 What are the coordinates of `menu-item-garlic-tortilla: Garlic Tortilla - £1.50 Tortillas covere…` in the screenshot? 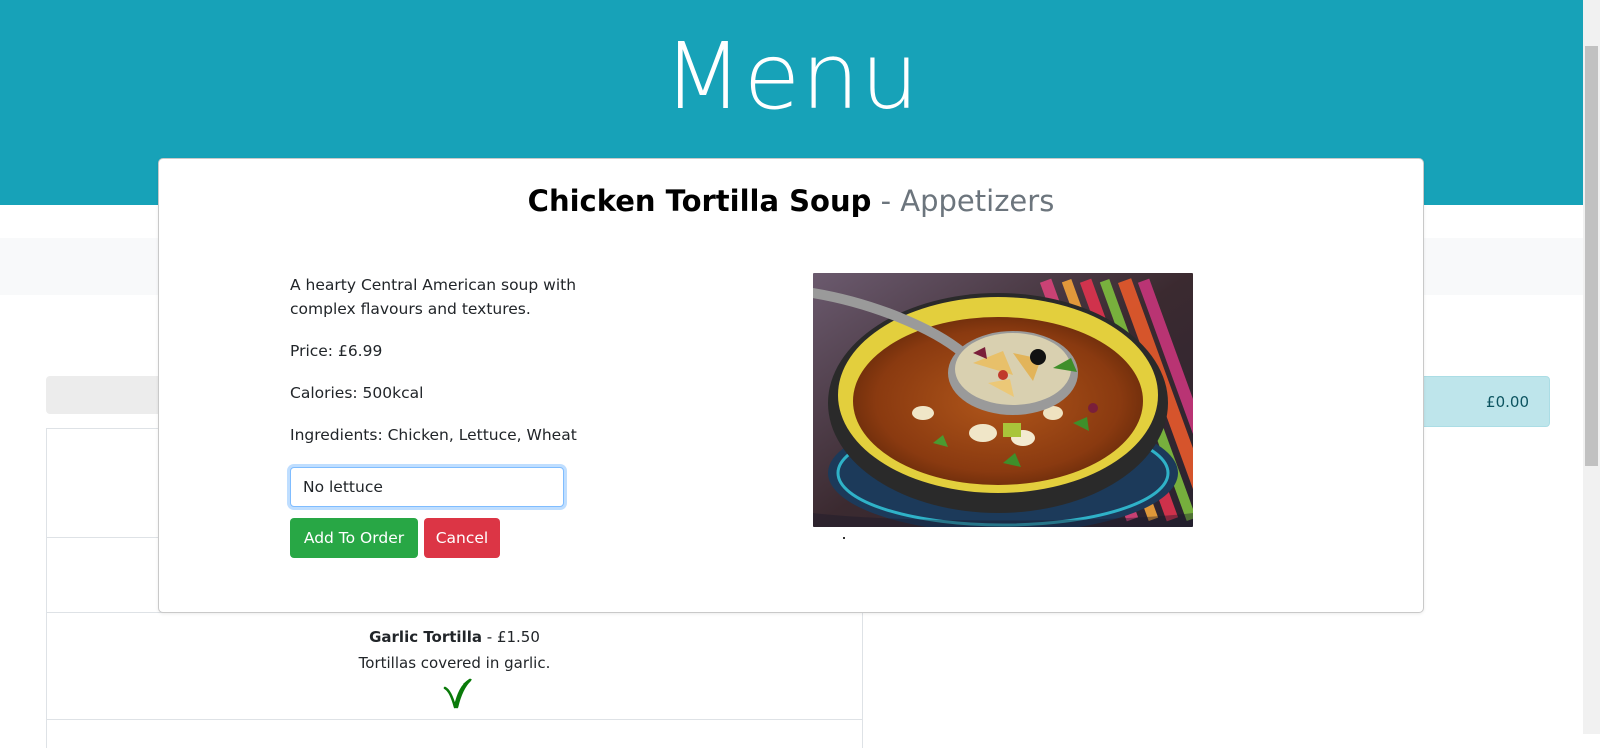 It's located at (454, 665).